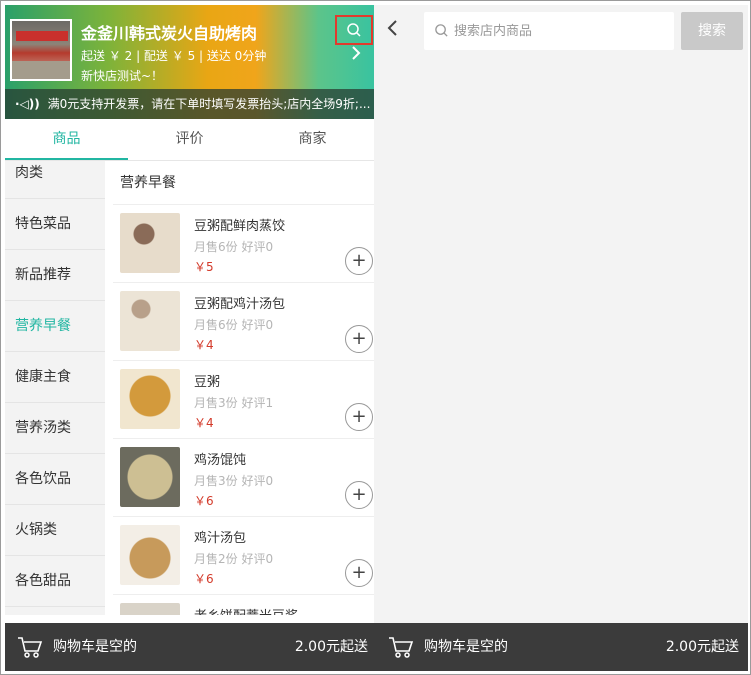 The width and height of the screenshot is (751, 675). What do you see at coordinates (41, 70) in the screenshot?
I see `shop-photo-ground` at bounding box center [41, 70].